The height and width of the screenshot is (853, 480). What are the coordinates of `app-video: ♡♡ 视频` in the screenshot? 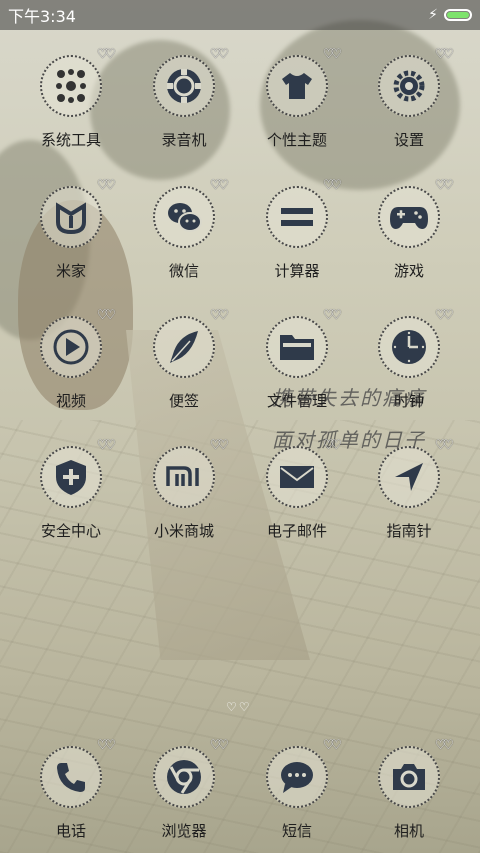 It's located at (71, 359).